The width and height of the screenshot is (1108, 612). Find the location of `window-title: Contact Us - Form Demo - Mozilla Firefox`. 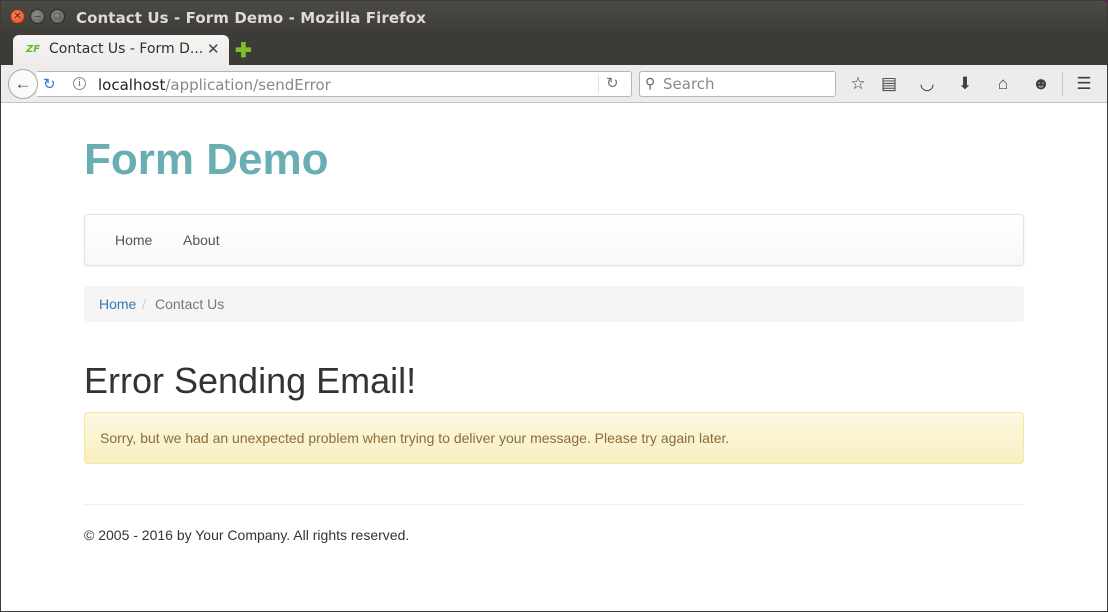

window-title: Contact Us - Form Demo - Mozilla Firefox is located at coordinates (251, 18).